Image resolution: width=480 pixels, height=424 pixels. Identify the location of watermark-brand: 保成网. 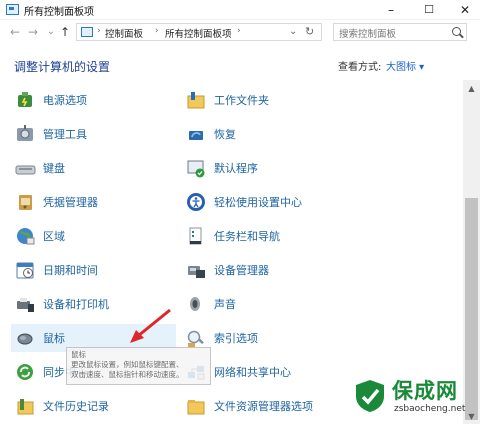
(425, 391).